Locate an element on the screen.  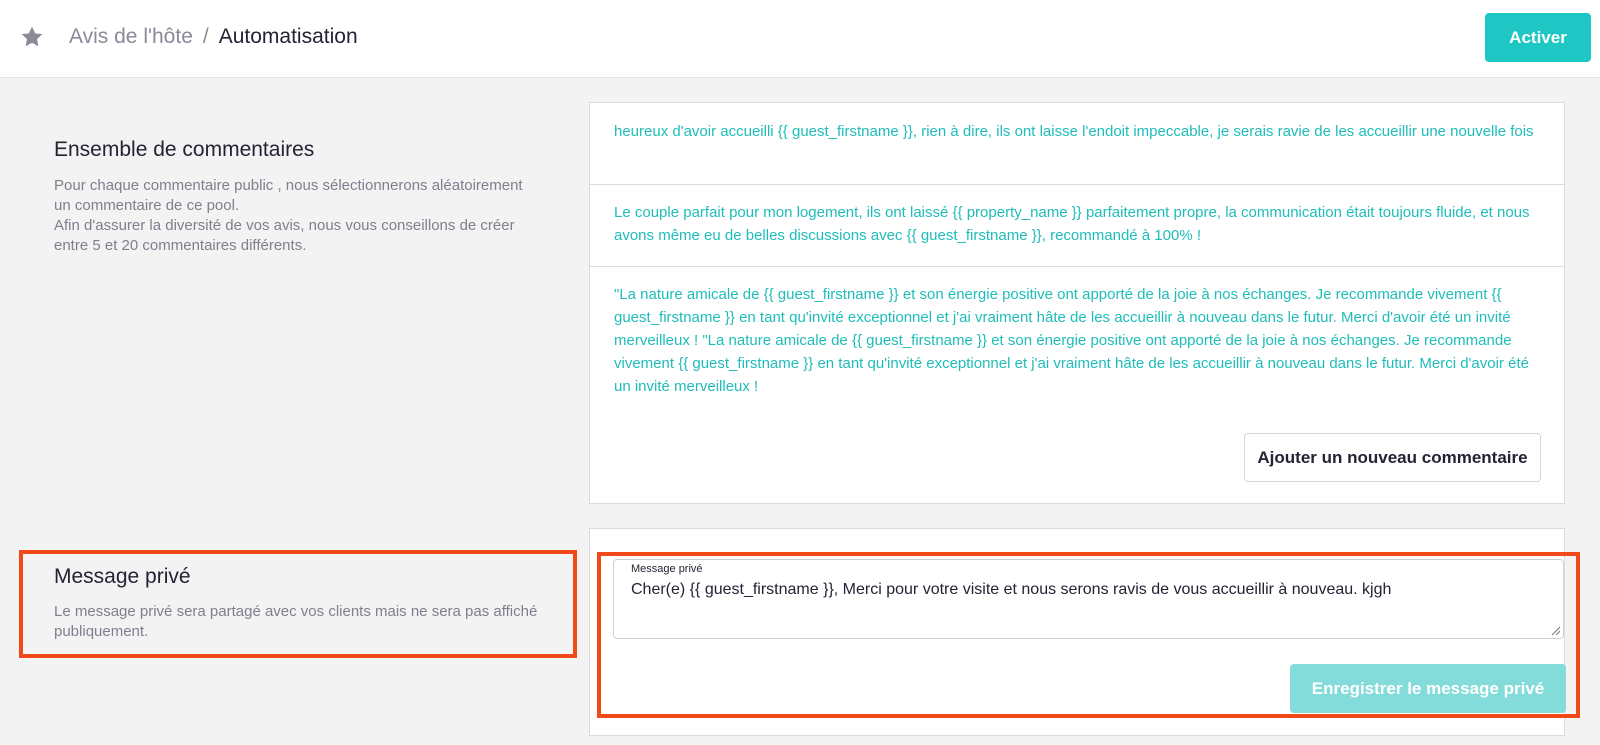
top-bar: Avis de l'hôte / Automatisation Activer is located at coordinates (800, 39).